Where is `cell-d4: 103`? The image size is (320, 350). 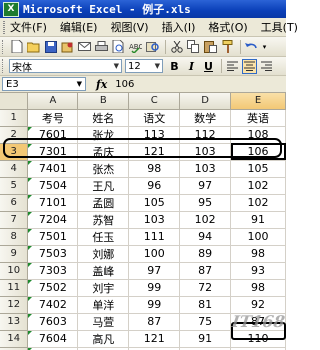
cell-d4: 103 is located at coordinates (205, 169).